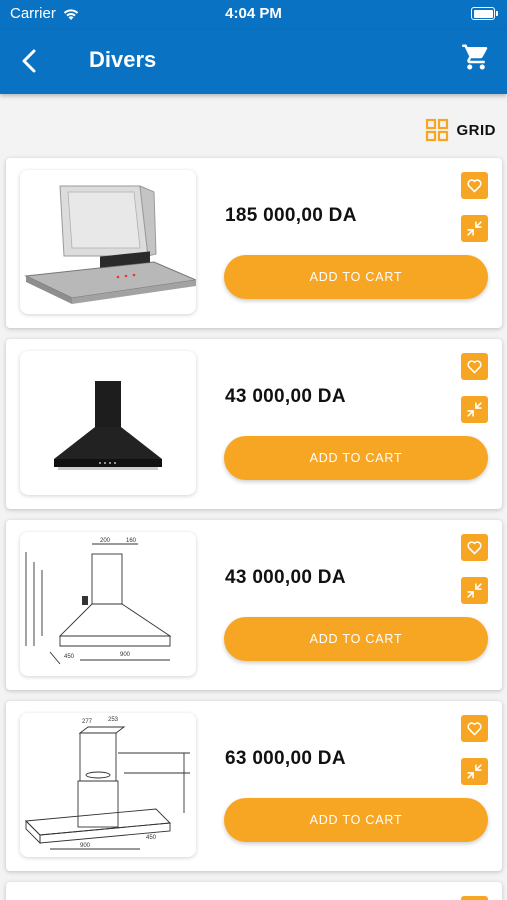  Describe the element at coordinates (87, 722) in the screenshot. I see `svg-text: 277` at that location.